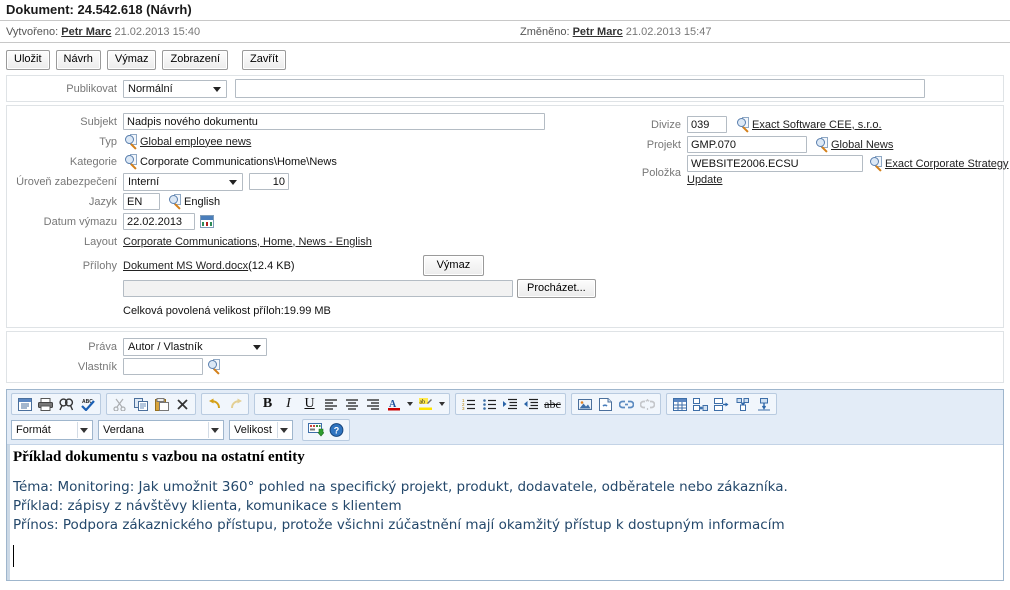 The height and width of the screenshot is (590, 1010). I want to click on copy-icon, so click(140, 404).